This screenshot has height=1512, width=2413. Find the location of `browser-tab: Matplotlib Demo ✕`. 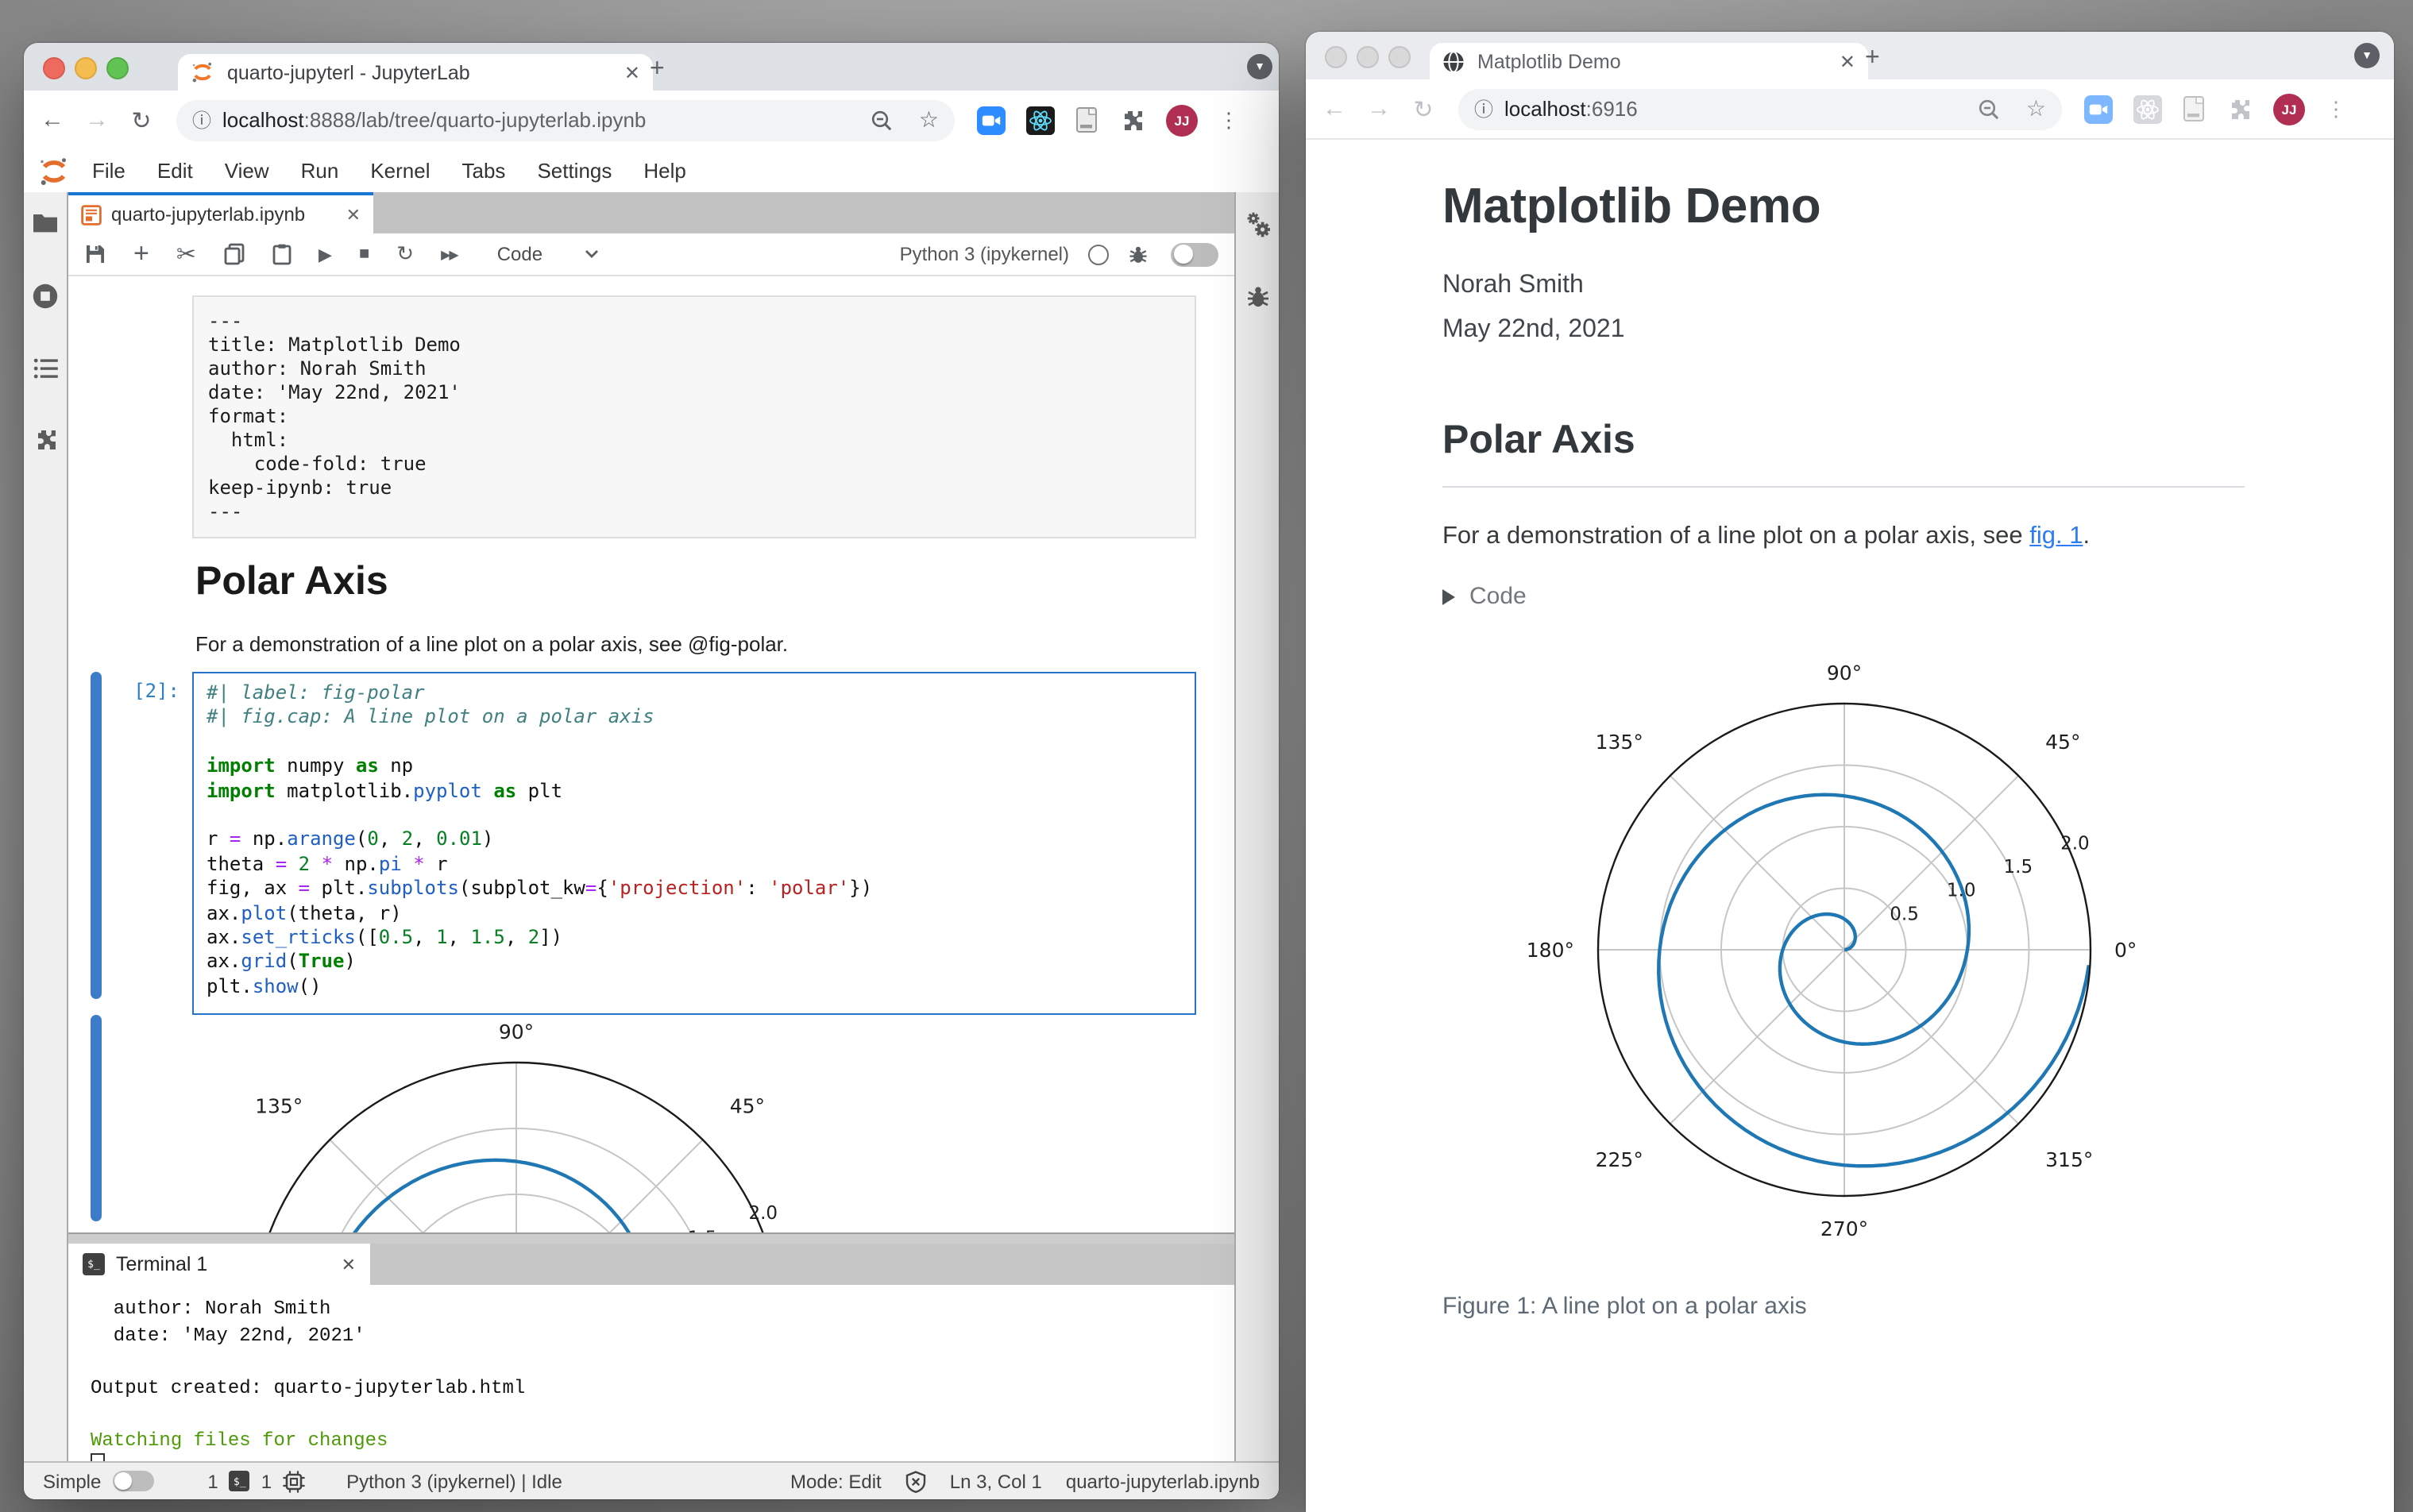

browser-tab: Matplotlib Demo ✕ is located at coordinates (1649, 61).